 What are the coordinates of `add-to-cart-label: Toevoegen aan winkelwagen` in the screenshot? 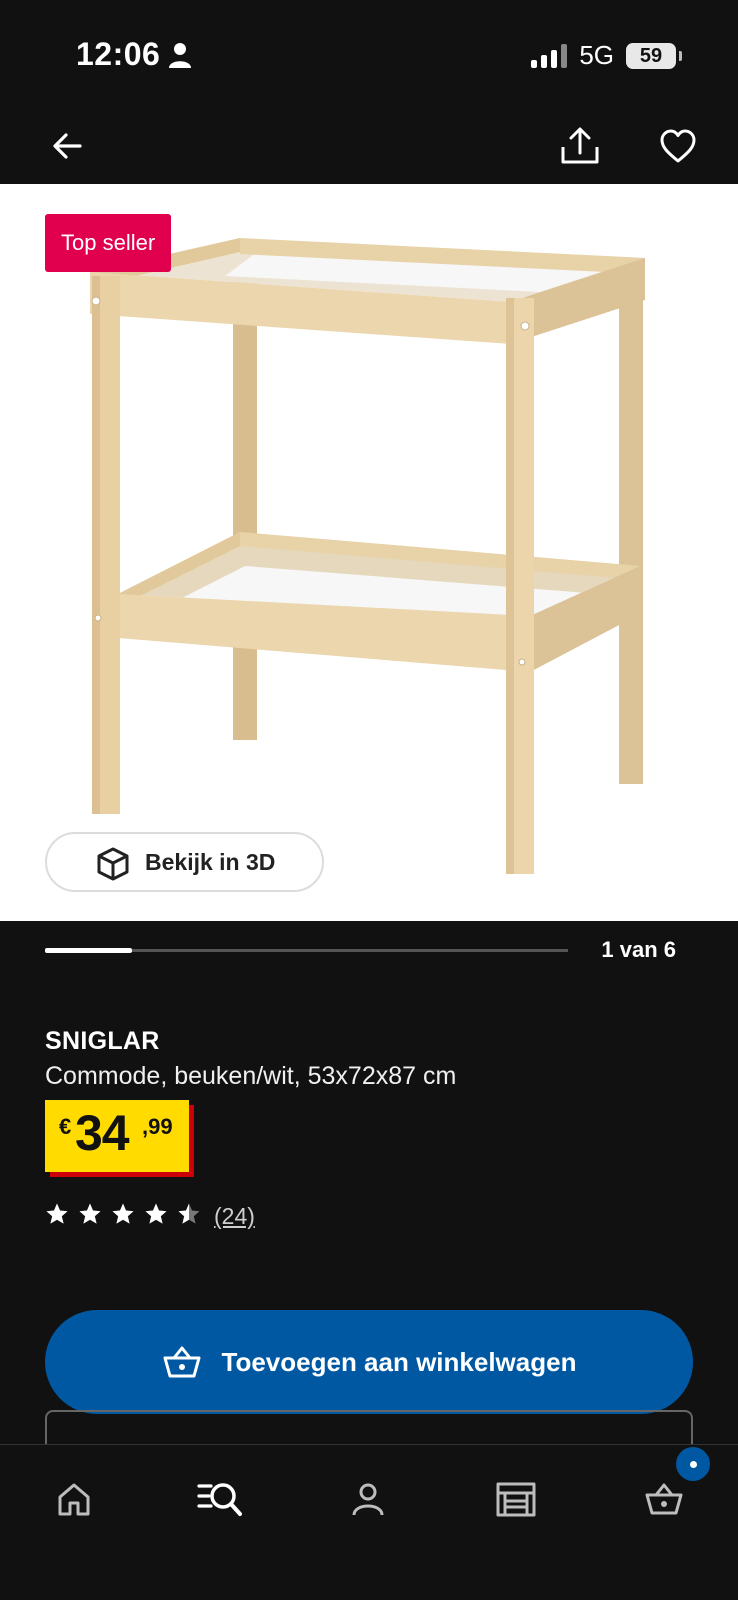 It's located at (399, 1361).